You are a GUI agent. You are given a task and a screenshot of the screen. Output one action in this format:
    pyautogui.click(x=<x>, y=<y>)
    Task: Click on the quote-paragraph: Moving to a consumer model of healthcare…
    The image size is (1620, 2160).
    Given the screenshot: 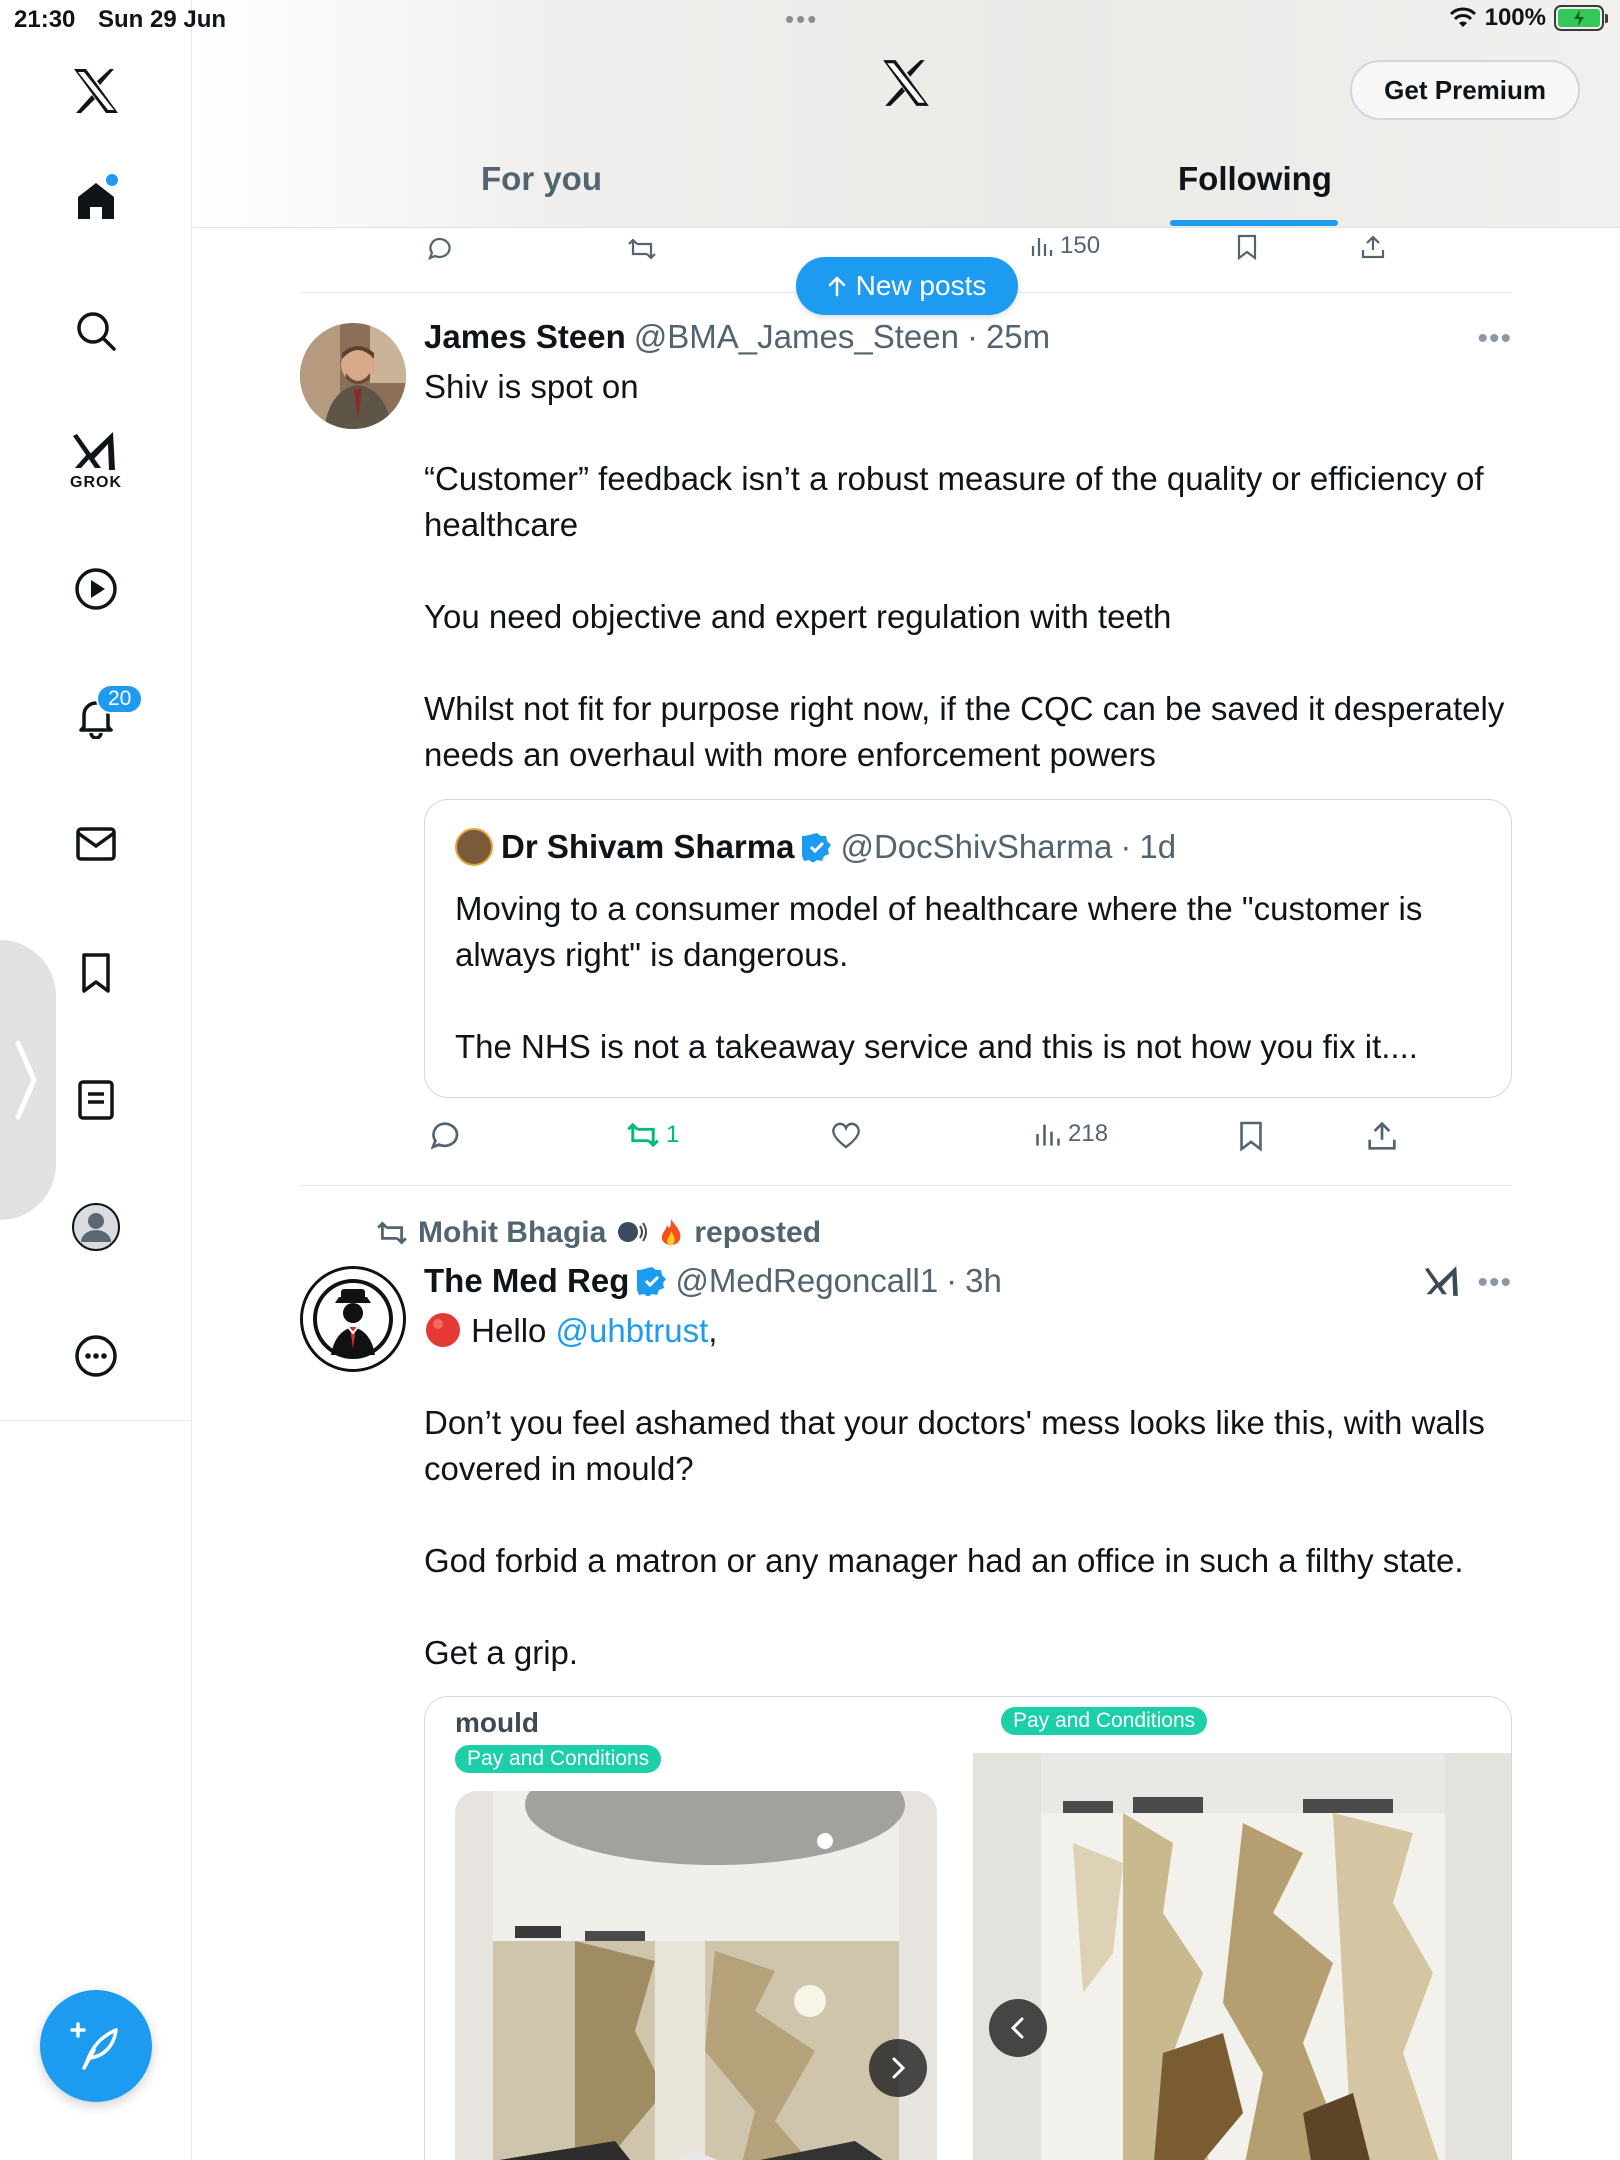 What is the action you would take?
    pyautogui.click(x=939, y=931)
    